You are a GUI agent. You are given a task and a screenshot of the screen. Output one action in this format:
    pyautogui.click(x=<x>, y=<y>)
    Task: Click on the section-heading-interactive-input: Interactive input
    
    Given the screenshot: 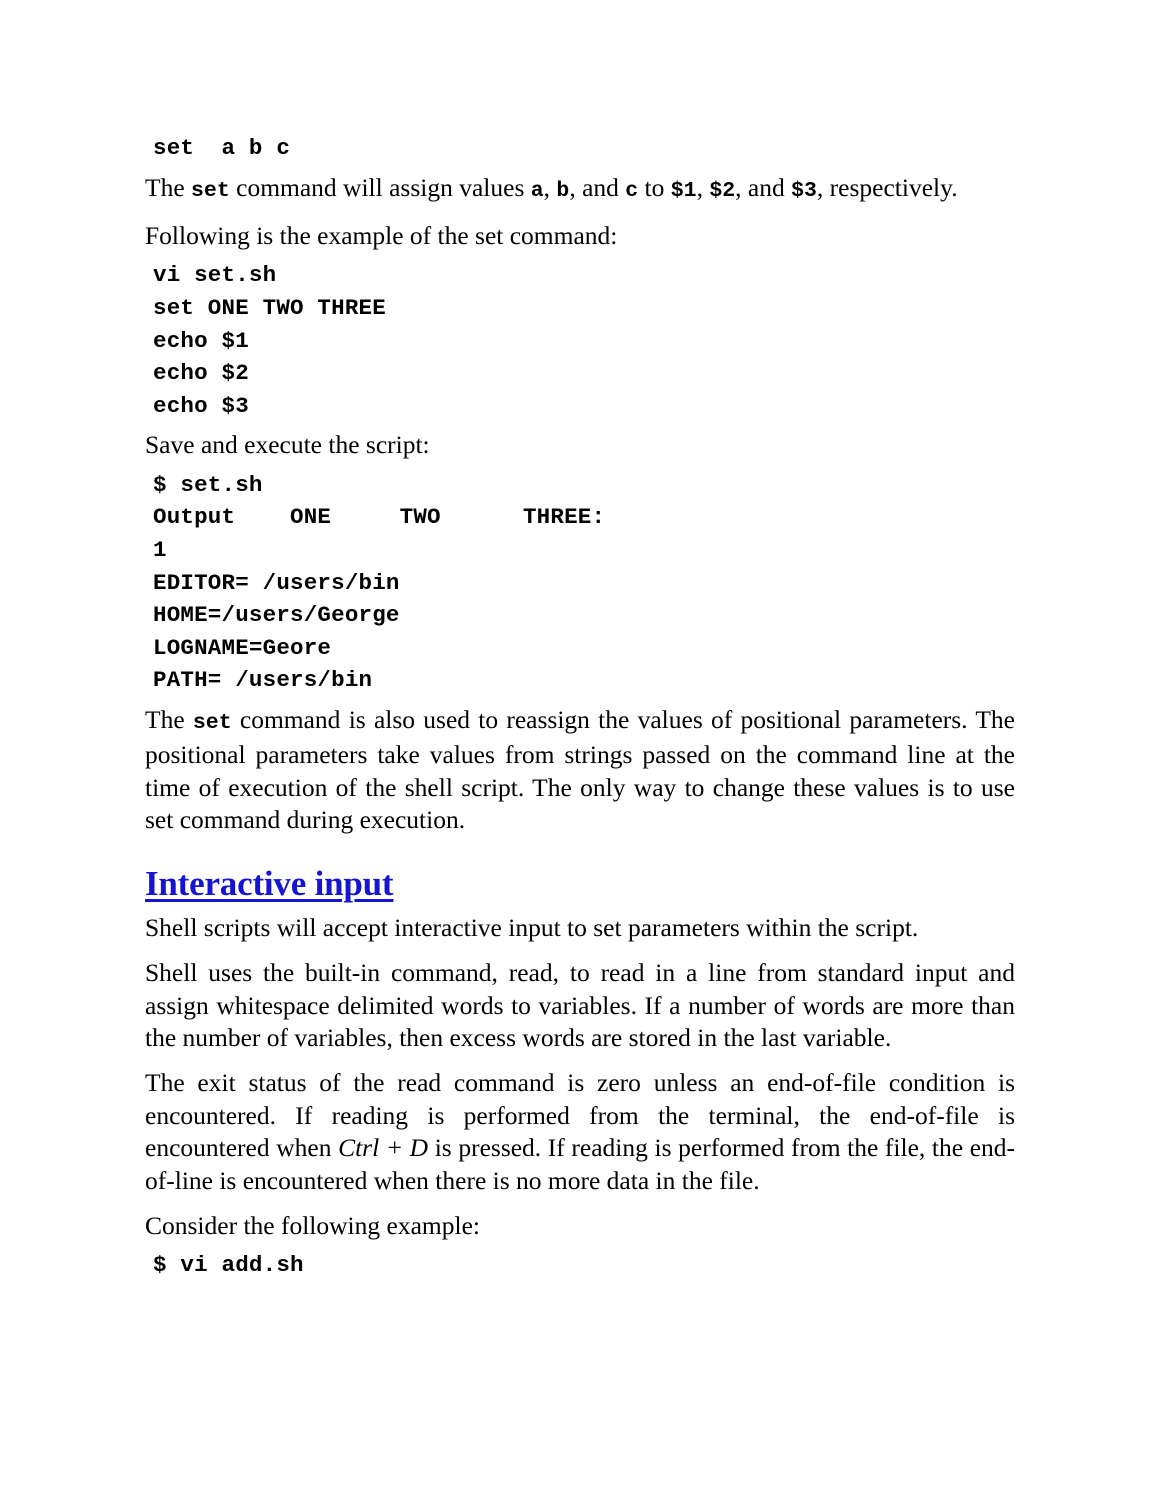 What is the action you would take?
    pyautogui.click(x=269, y=883)
    